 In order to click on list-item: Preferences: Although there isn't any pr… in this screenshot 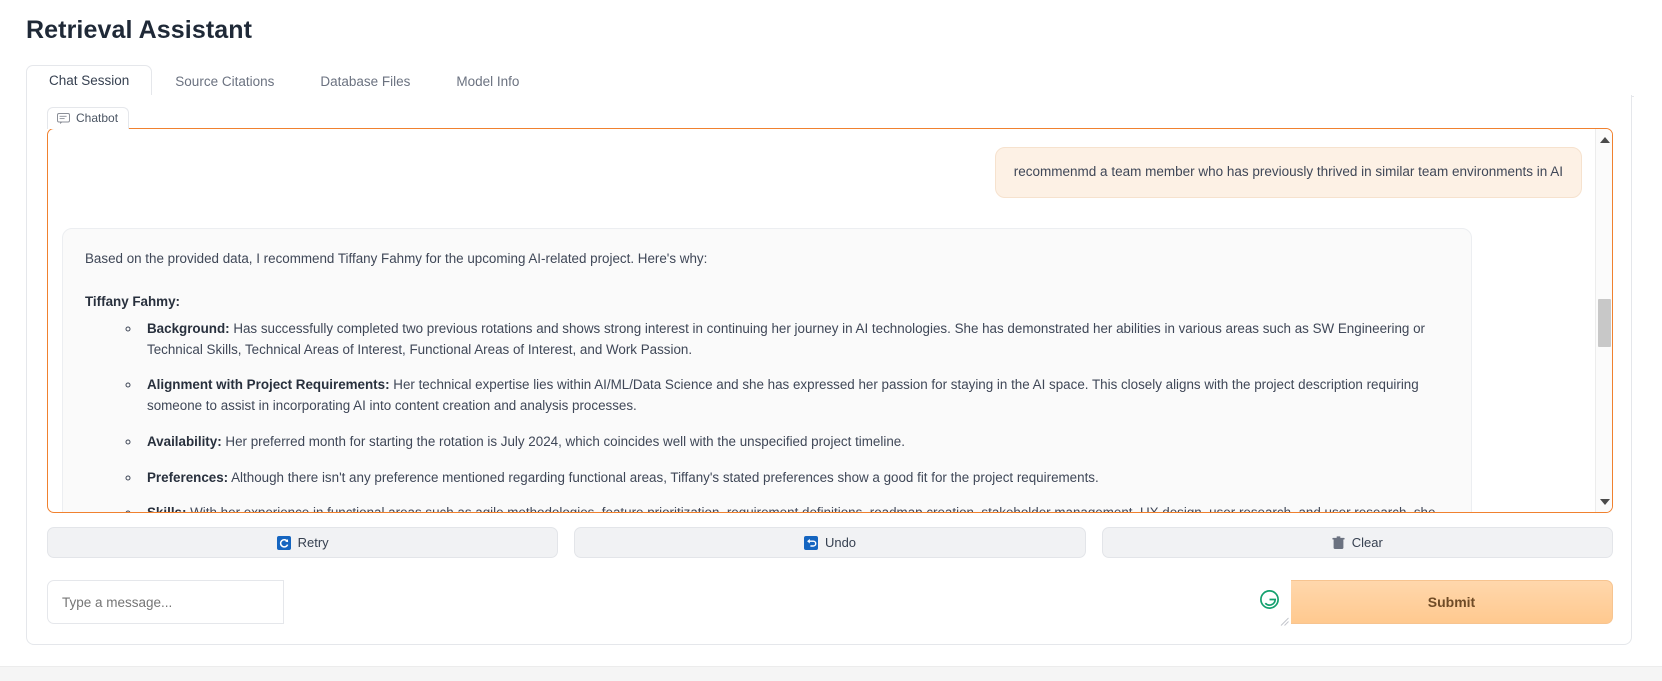, I will do `click(795, 478)`.